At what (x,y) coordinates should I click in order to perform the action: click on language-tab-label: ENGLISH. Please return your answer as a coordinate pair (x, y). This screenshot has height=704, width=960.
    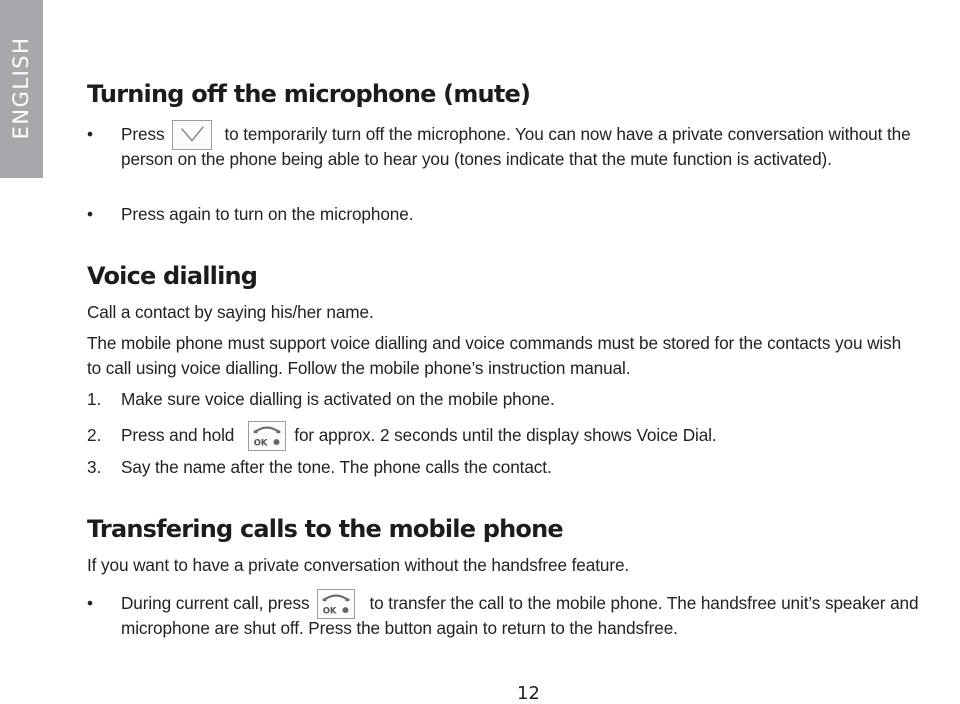
    Looking at the image, I should click on (21, 88).